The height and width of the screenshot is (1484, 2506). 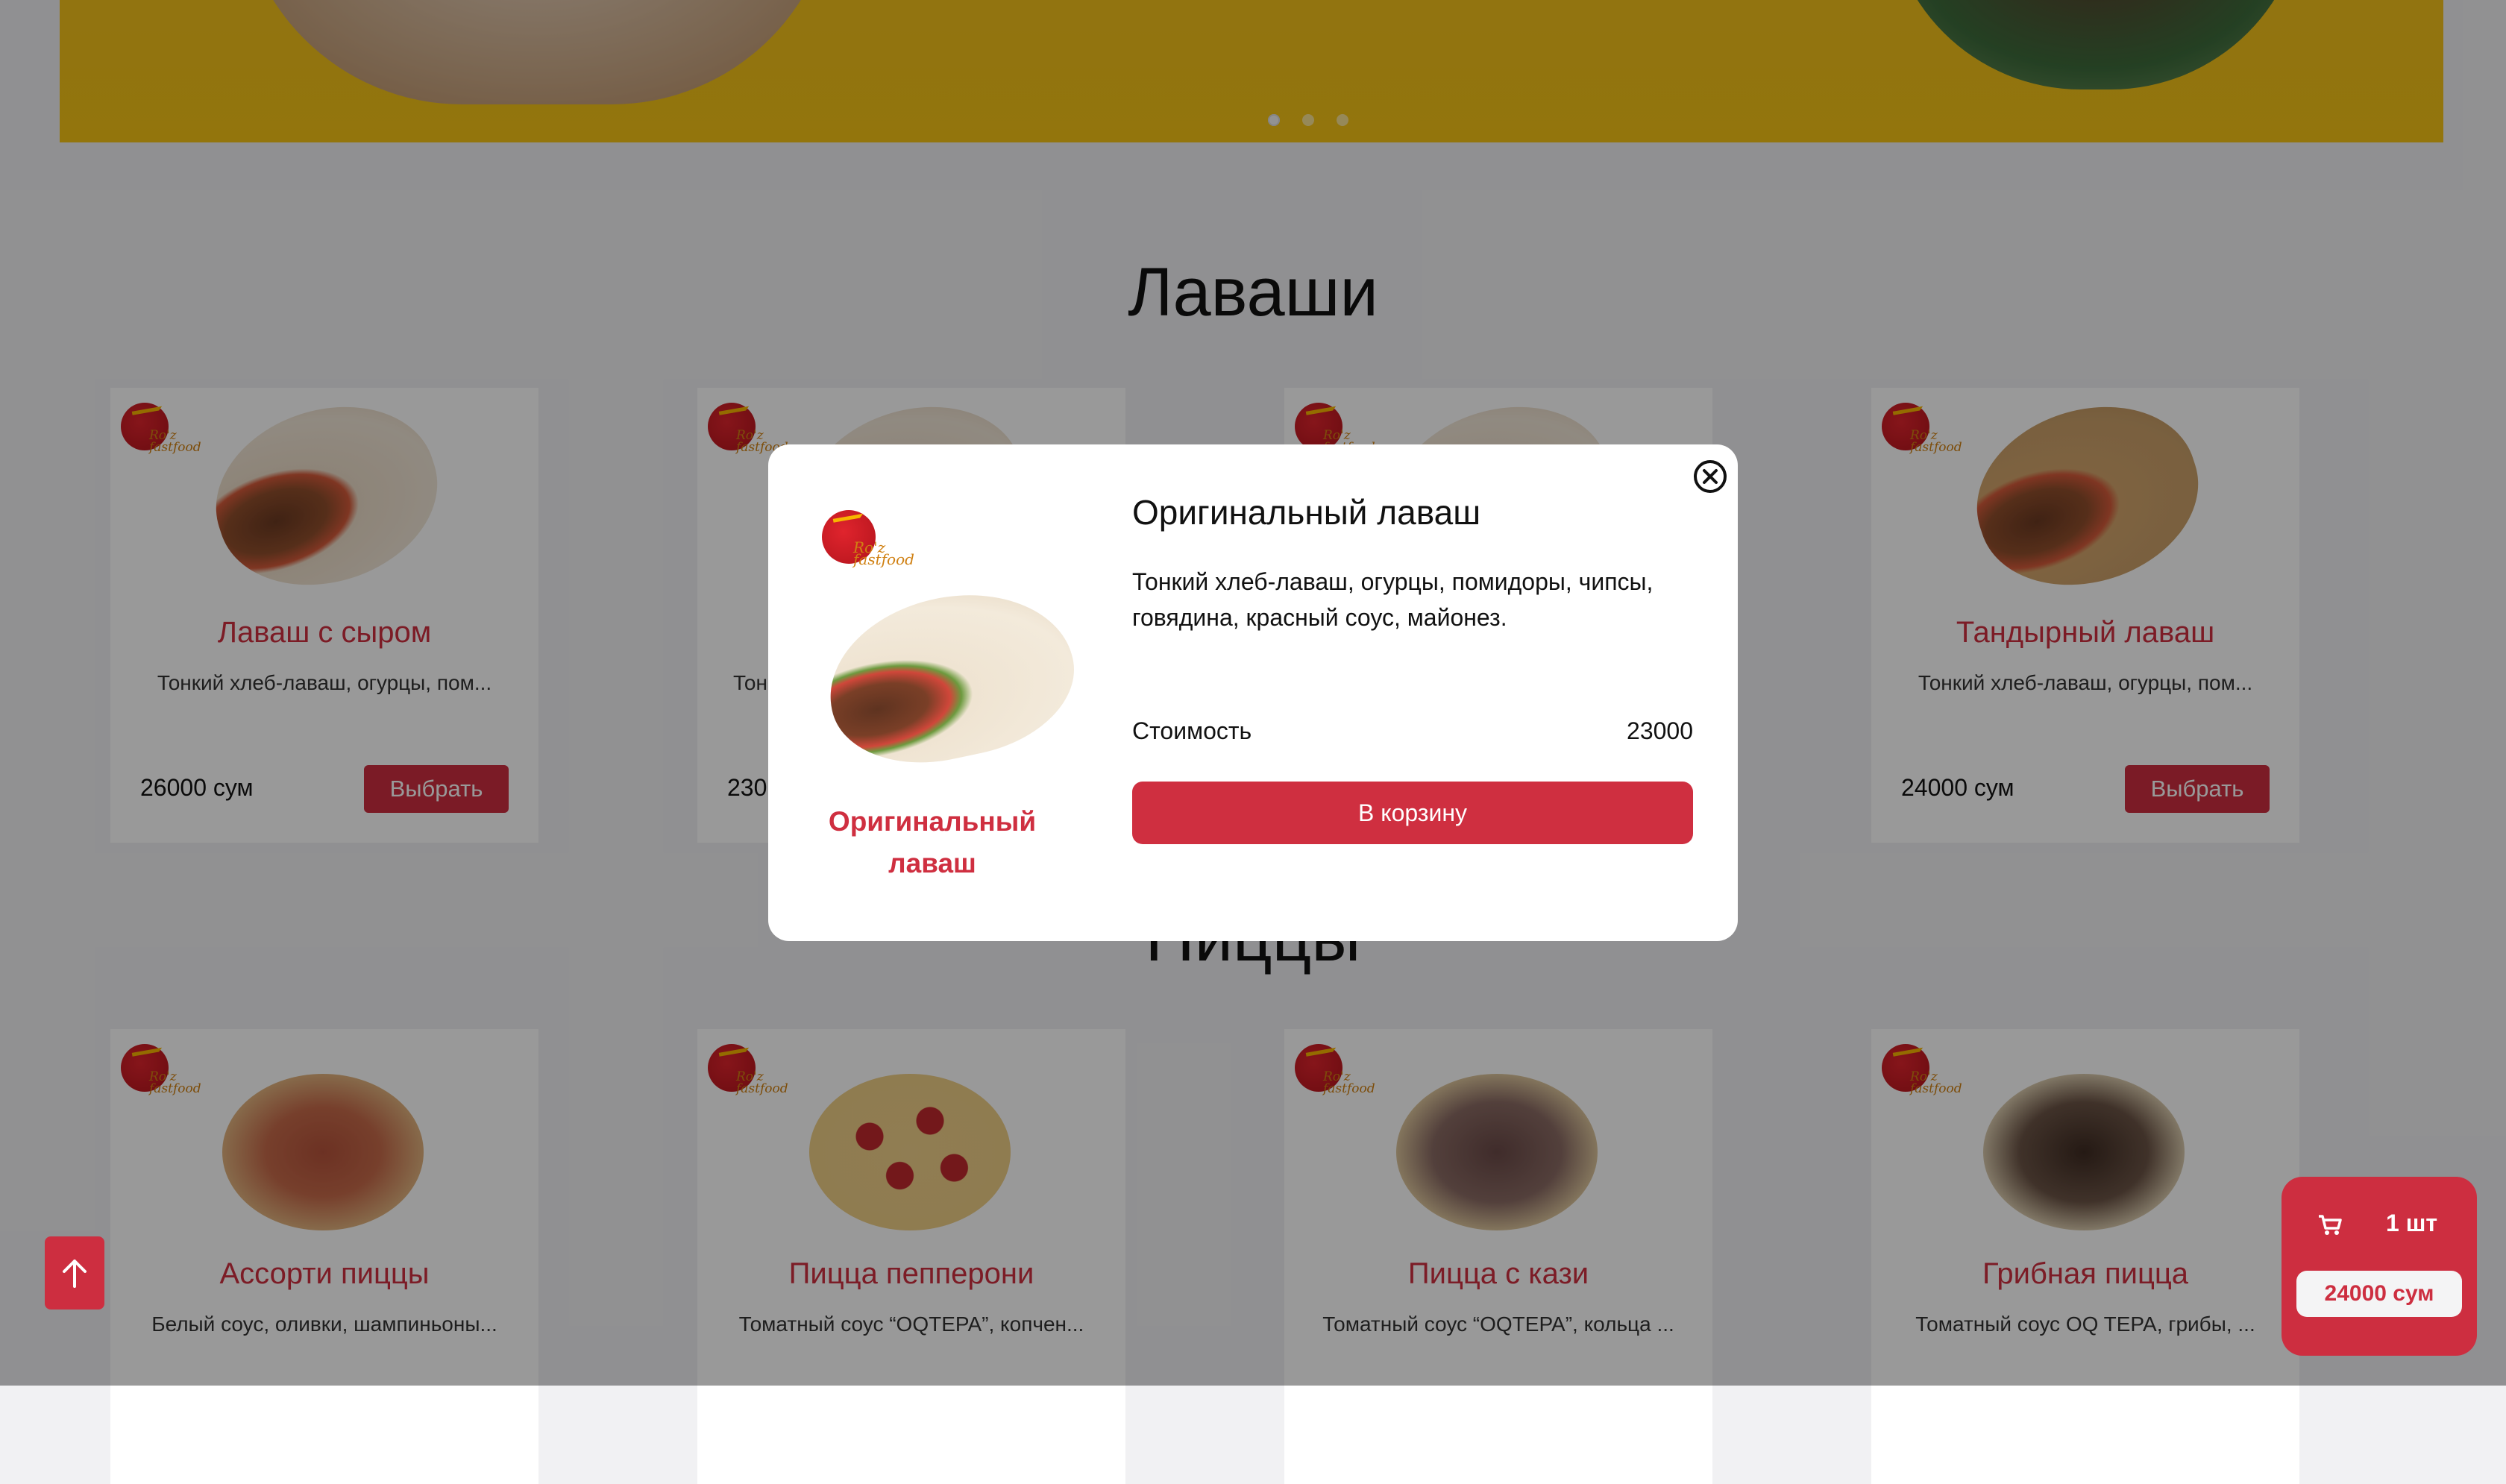 I want to click on close-circle-icon, so click(x=1710, y=477).